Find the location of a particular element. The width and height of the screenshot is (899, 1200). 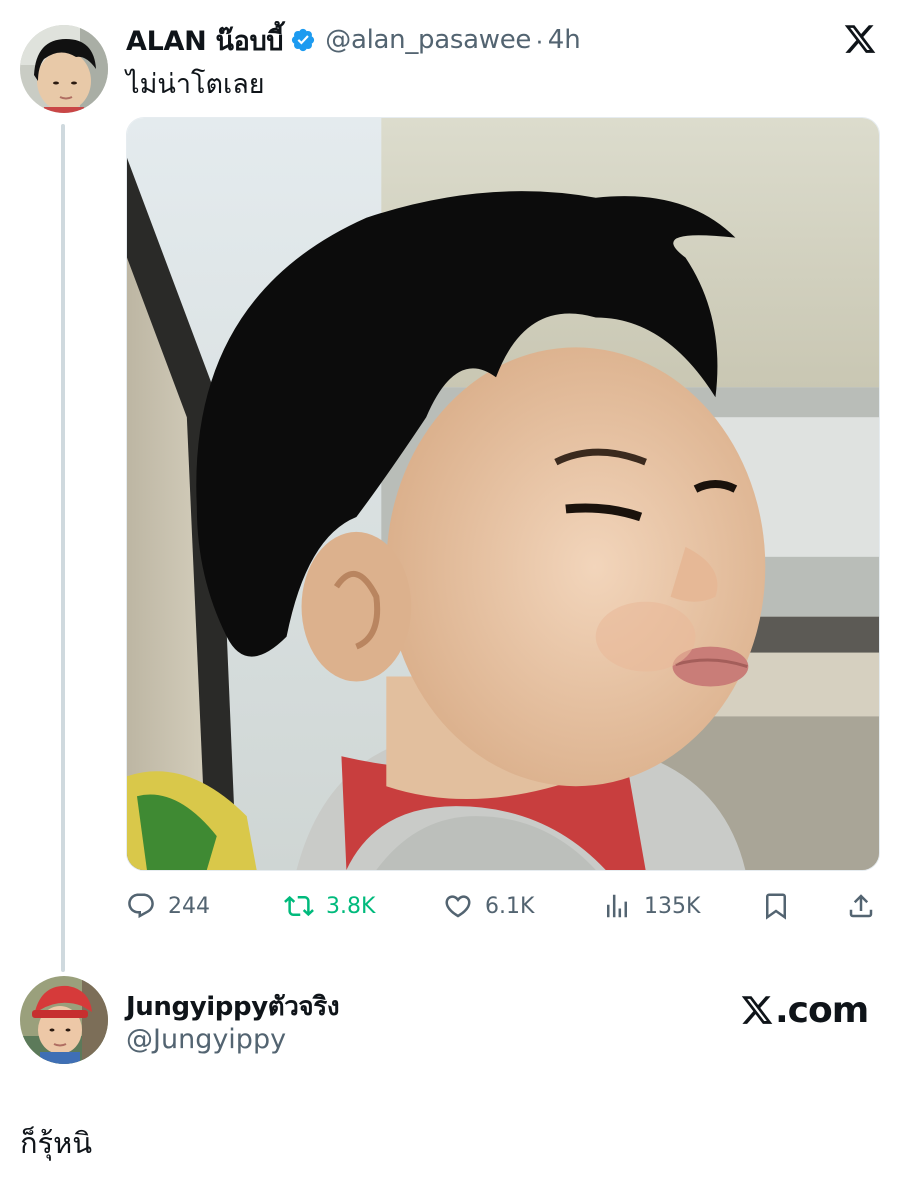

tweet-text: ไม่น่าโตเลย is located at coordinates (195, 84).